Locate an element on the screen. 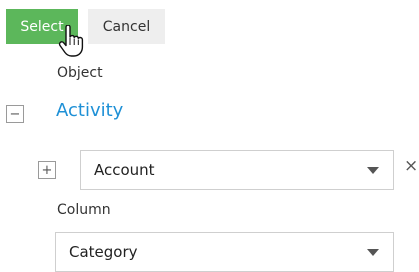 This screenshot has height=272, width=419. expand-toggle: + is located at coordinates (47, 170).